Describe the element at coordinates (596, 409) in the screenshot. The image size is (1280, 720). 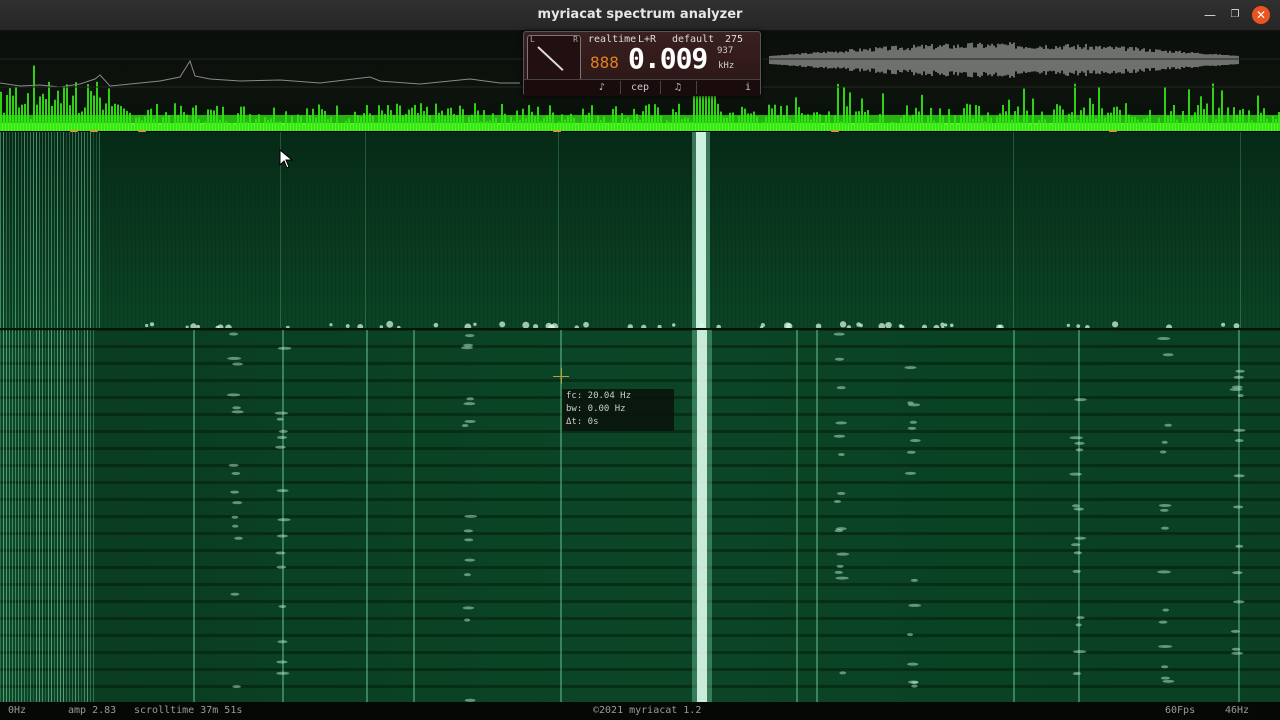
I see `tooltip-bw: bw: 0.00 Hz` at that location.